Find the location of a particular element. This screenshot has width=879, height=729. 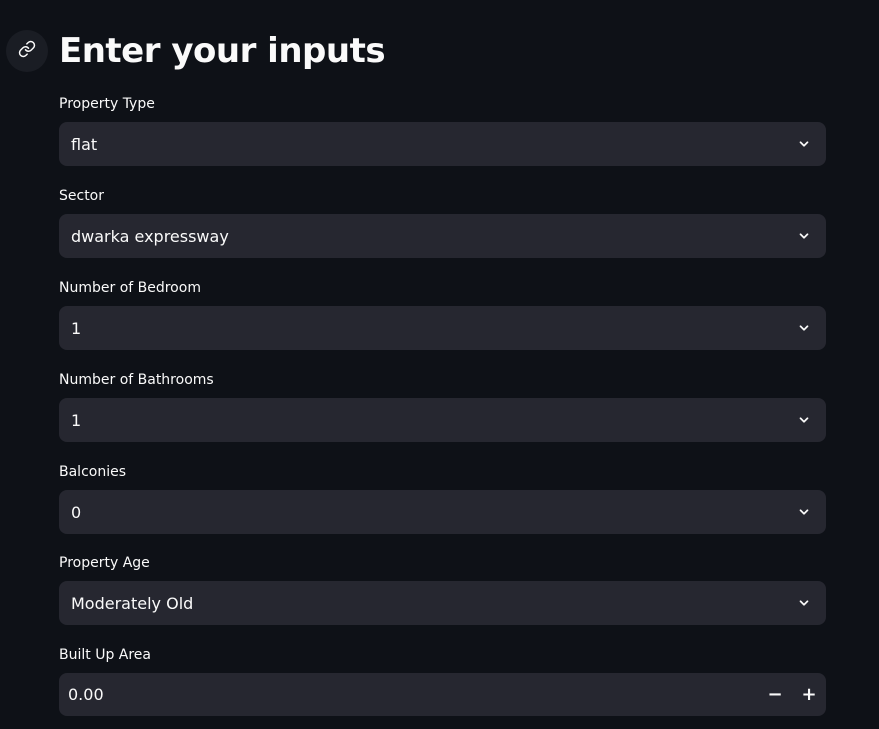

balconies-field: Balconies 0 is located at coordinates (442, 498).